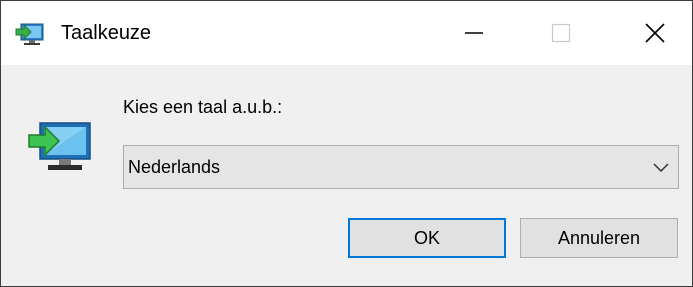 The image size is (693, 287). I want to click on maximize-button, so click(561, 33).